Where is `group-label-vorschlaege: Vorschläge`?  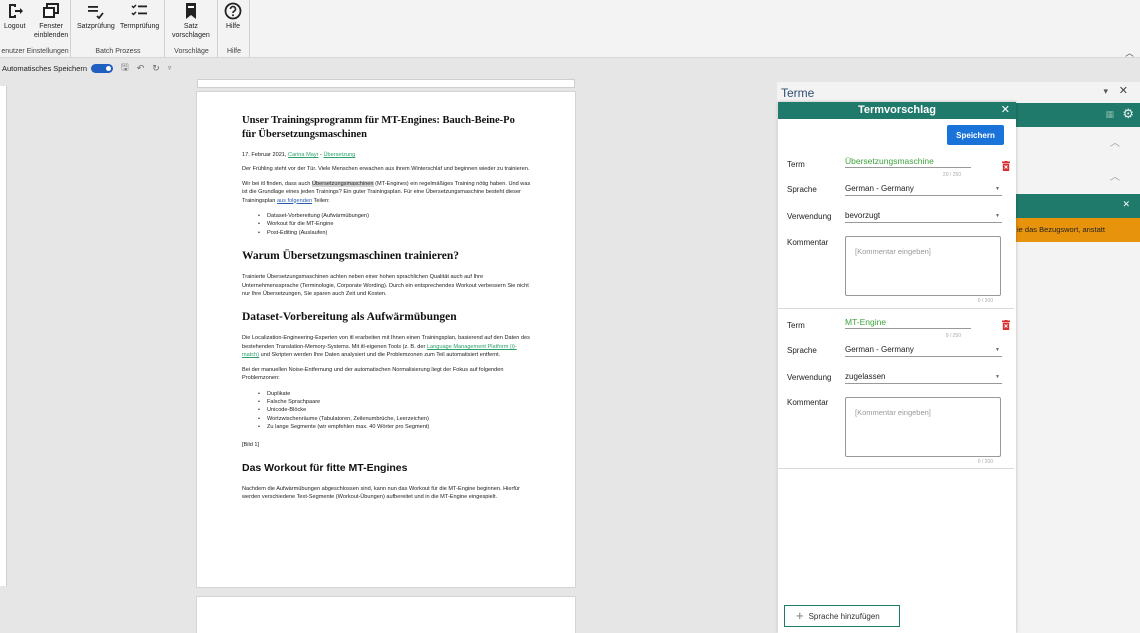
group-label-vorschlaege: Vorschläge is located at coordinates (191, 51).